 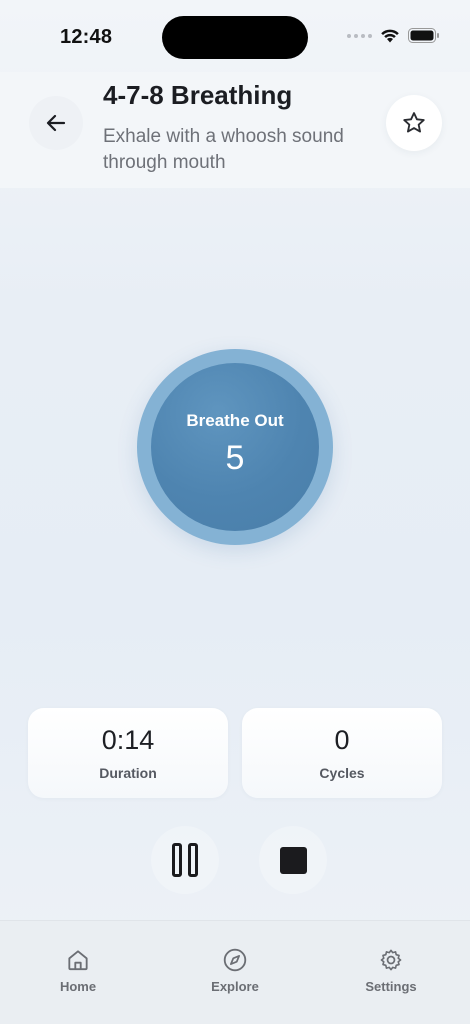 I want to click on star-icon, so click(x=414, y=122).